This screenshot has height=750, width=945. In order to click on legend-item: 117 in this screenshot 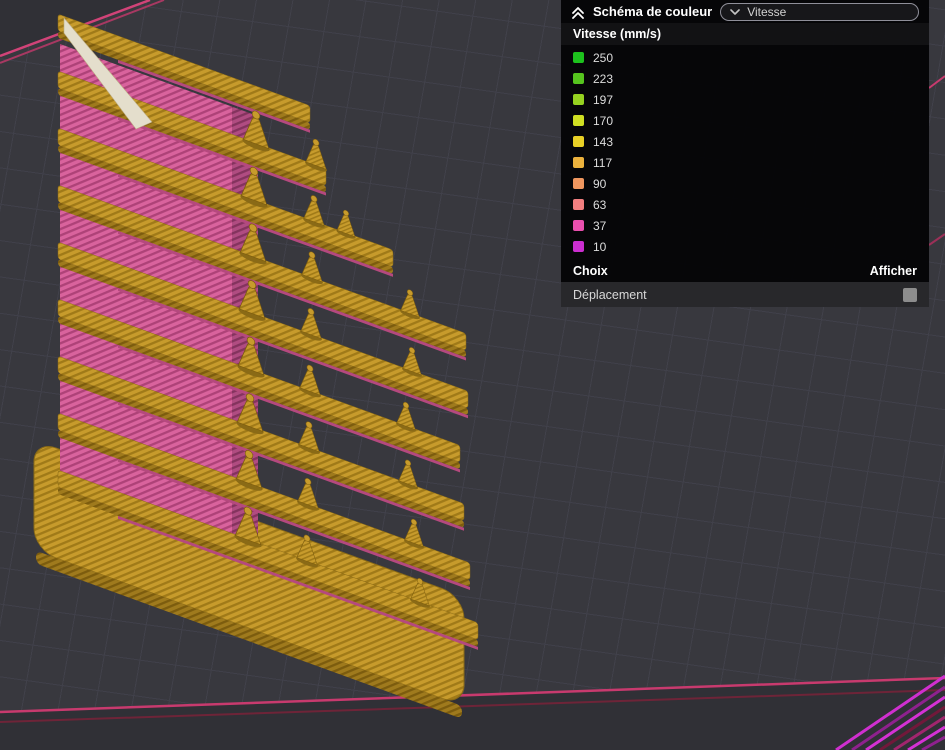, I will do `click(745, 162)`.